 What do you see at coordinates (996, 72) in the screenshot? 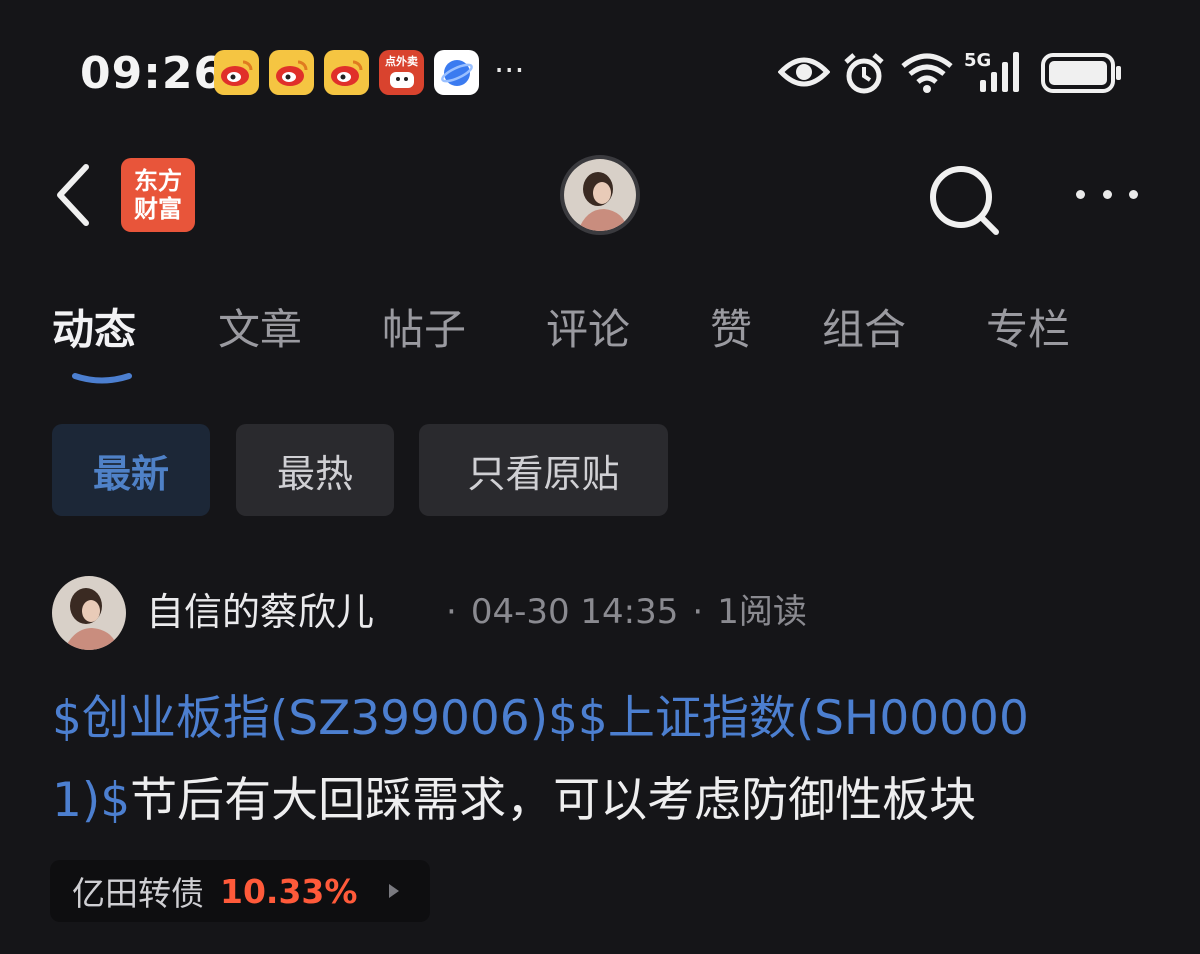
I see `cellular-signal-icon: 5G` at bounding box center [996, 72].